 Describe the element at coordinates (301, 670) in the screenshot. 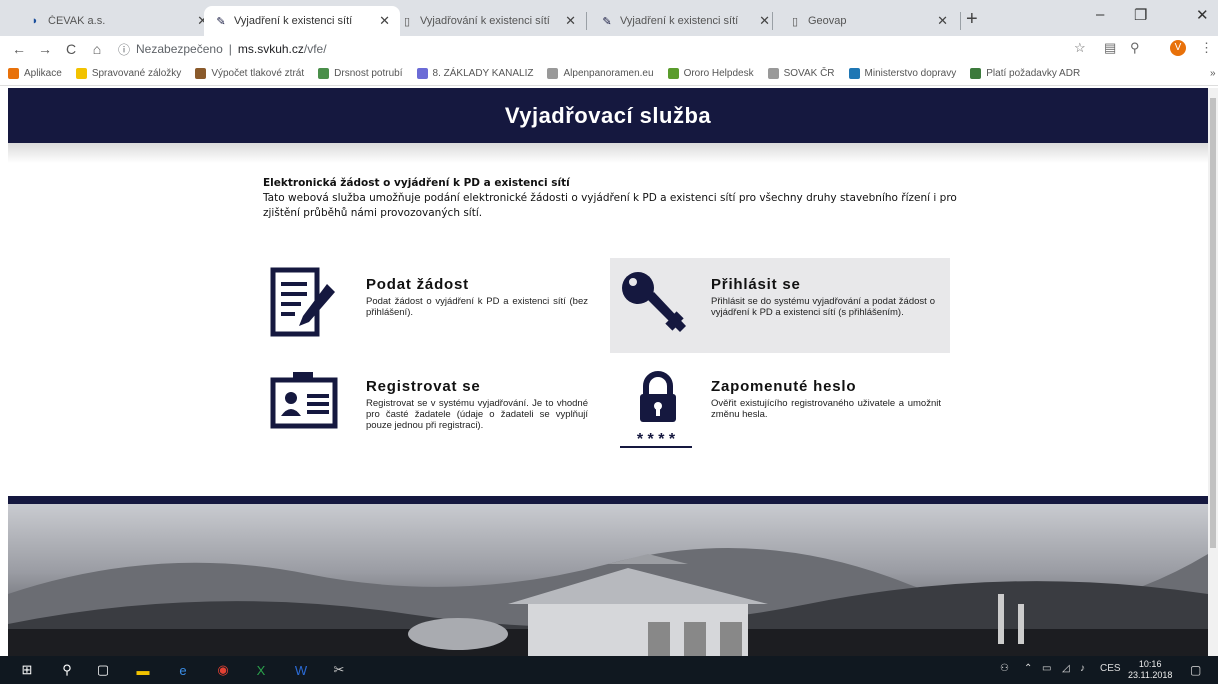

I see `word-icon: W` at that location.